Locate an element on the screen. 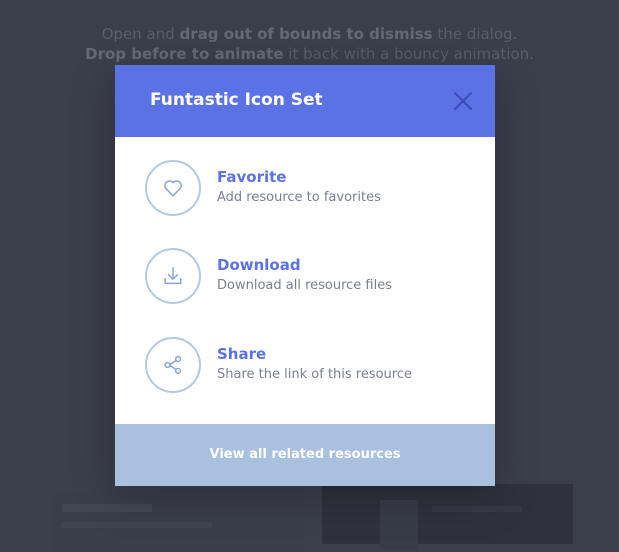  share-icon-circle is located at coordinates (173, 365).